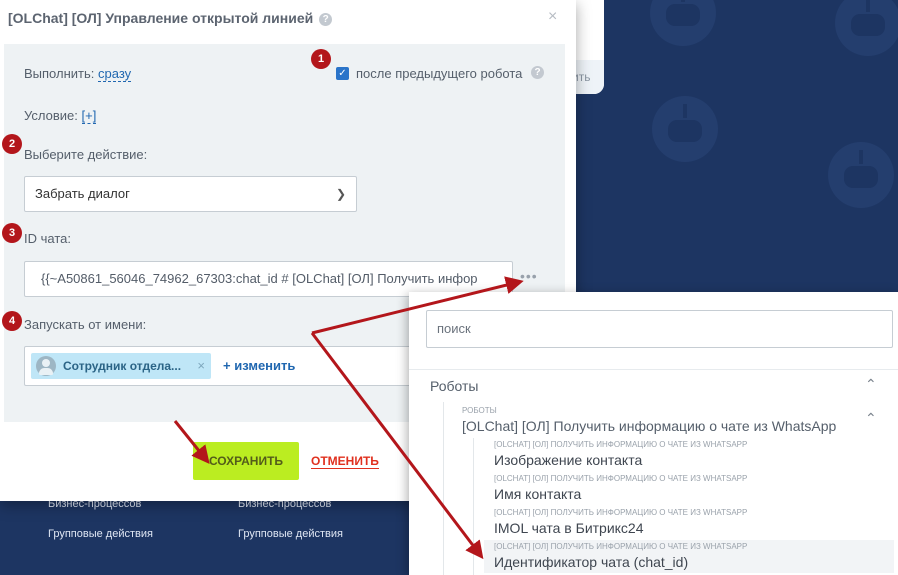  I want to click on close-icon: ×, so click(552, 17).